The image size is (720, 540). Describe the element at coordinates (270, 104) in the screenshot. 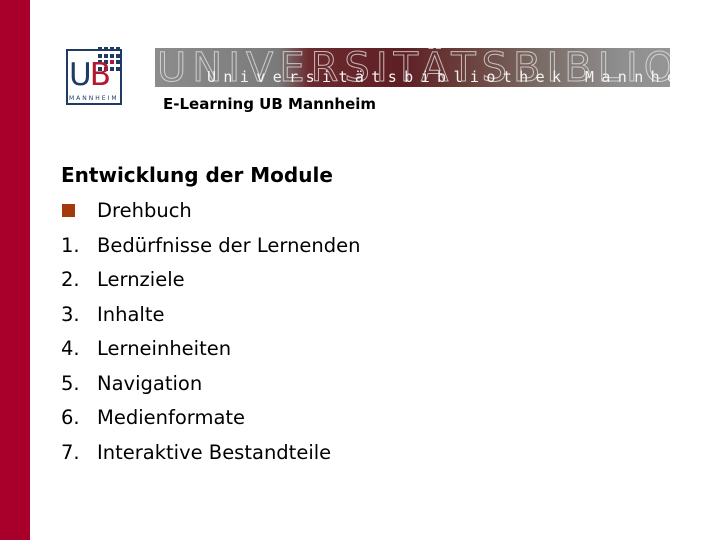

I see `slide-subtitle: E-Learning UB Mannheim` at that location.